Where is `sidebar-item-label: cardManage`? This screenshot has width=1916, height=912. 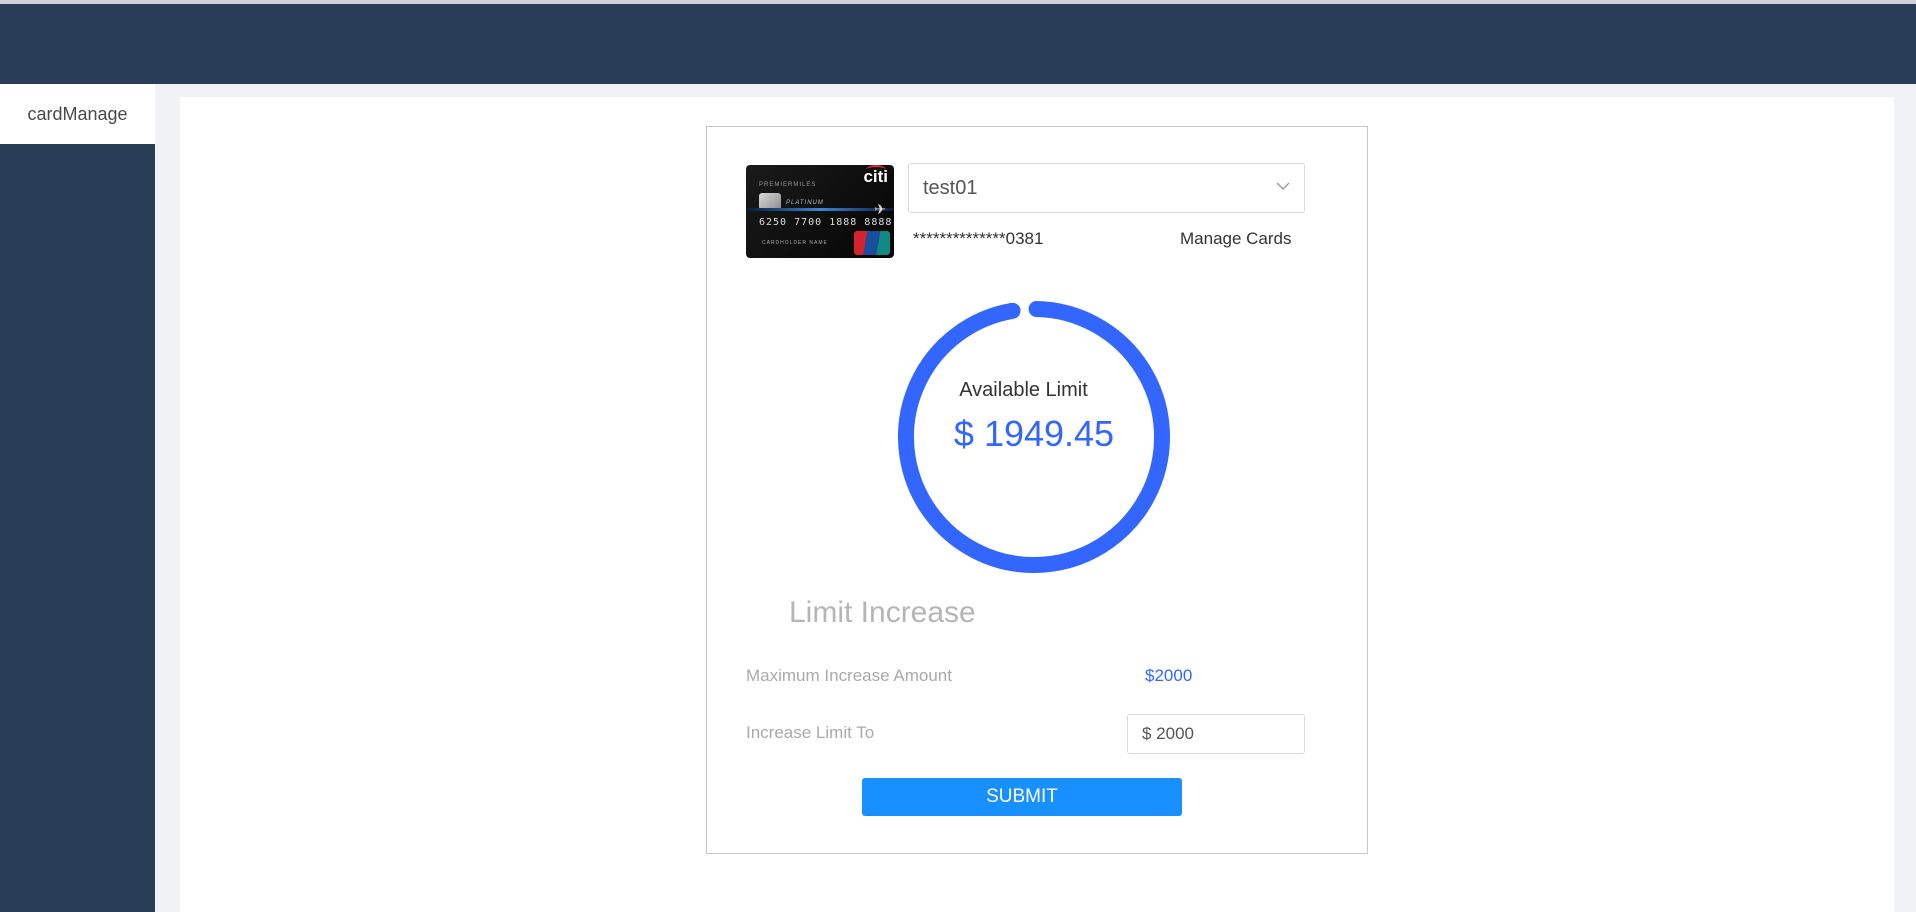 sidebar-item-label: cardManage is located at coordinates (77, 113).